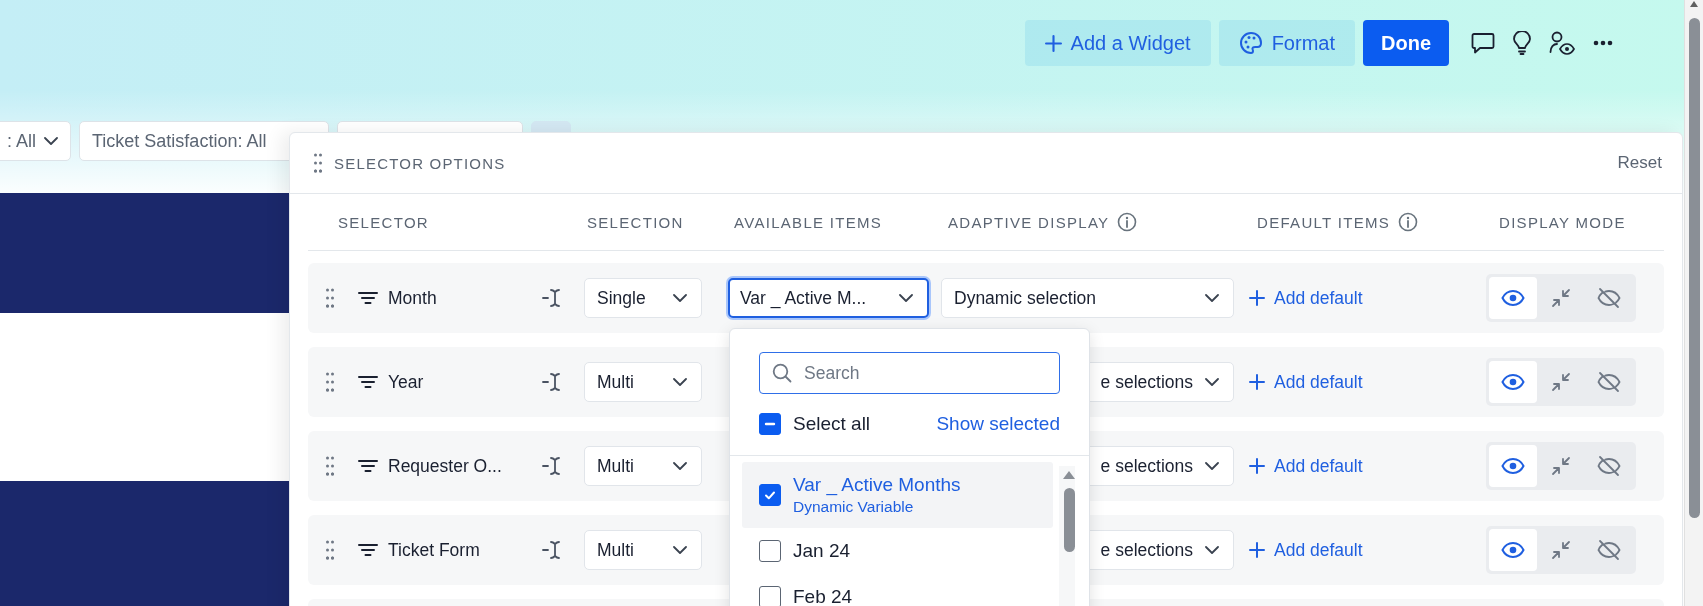 This screenshot has height=606, width=1703. Describe the element at coordinates (1483, 43) in the screenshot. I see `comment-icon` at that location.